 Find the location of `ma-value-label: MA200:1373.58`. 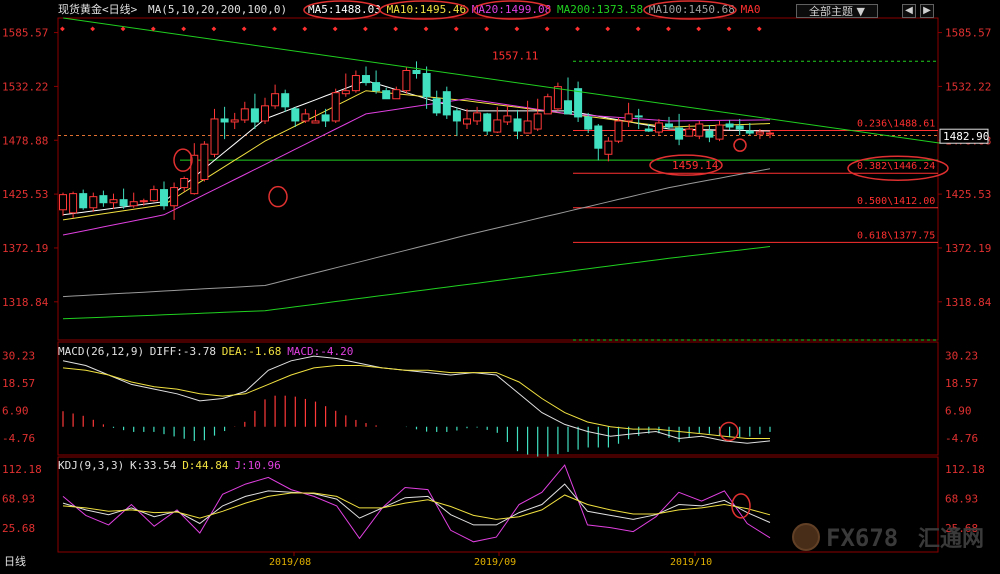

ma-value-label: MA200:1373.58 is located at coordinates (600, 9).